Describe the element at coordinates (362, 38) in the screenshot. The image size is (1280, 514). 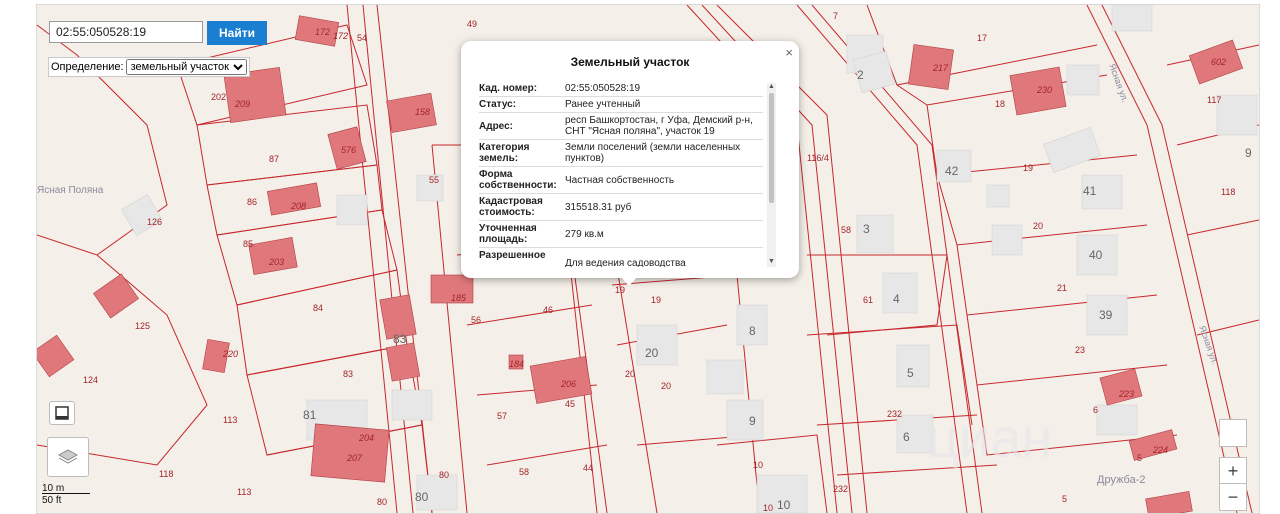
I see `svg-text: 54` at that location.